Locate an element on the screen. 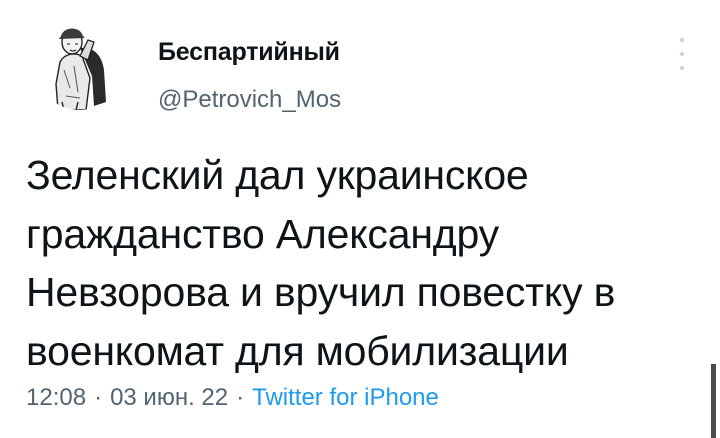 Image resolution: width=720 pixels, height=438 pixels. more-options-button is located at coordinates (682, 54).